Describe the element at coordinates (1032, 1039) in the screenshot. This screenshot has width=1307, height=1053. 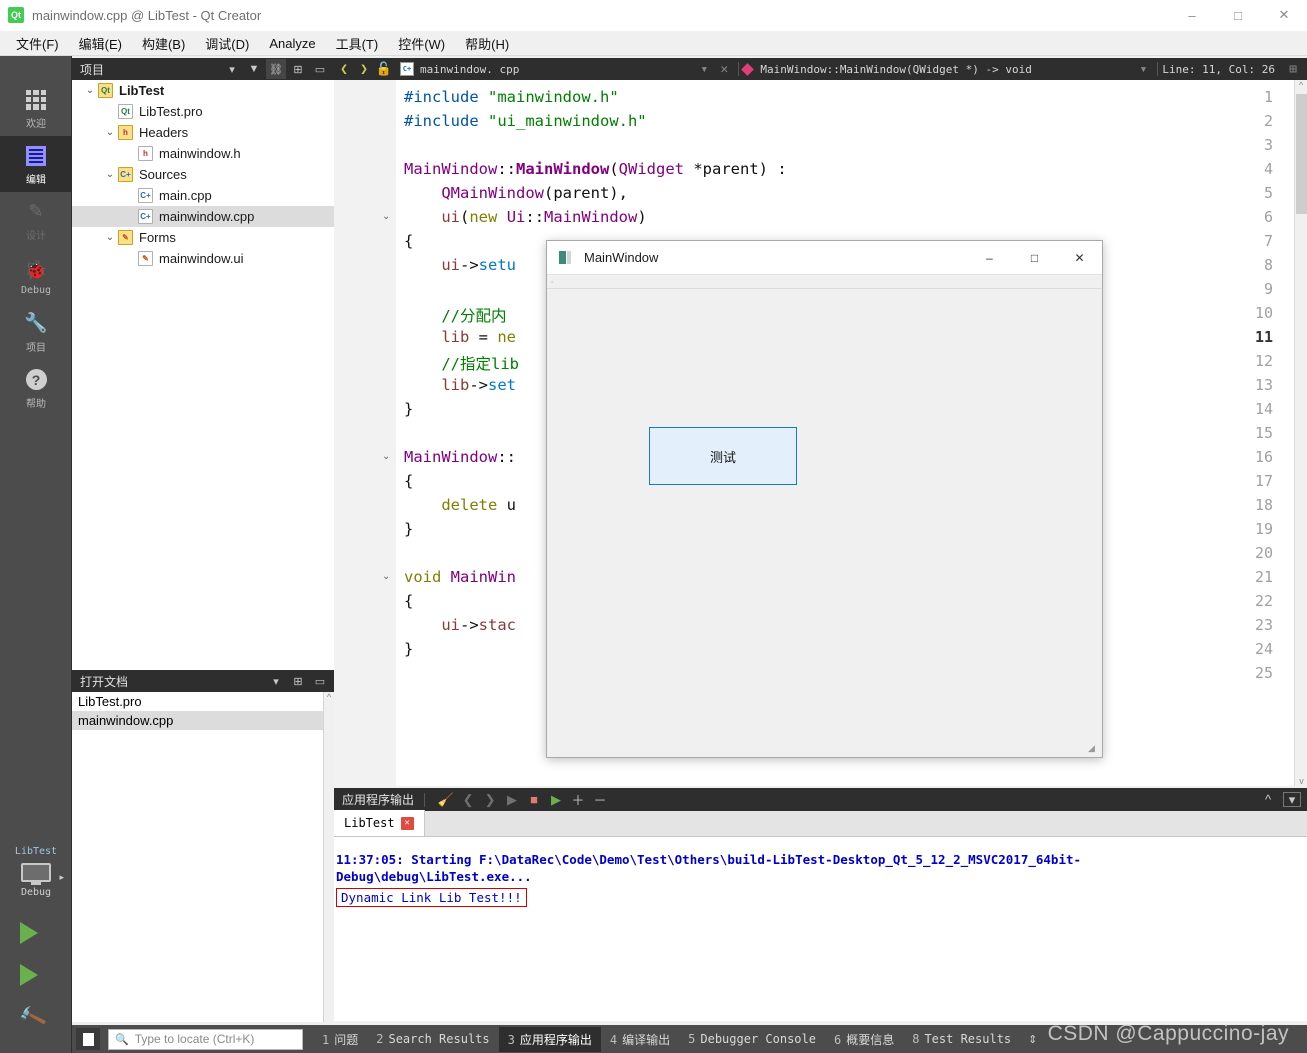
I see `up-down-arrows-icon: ⇕` at that location.